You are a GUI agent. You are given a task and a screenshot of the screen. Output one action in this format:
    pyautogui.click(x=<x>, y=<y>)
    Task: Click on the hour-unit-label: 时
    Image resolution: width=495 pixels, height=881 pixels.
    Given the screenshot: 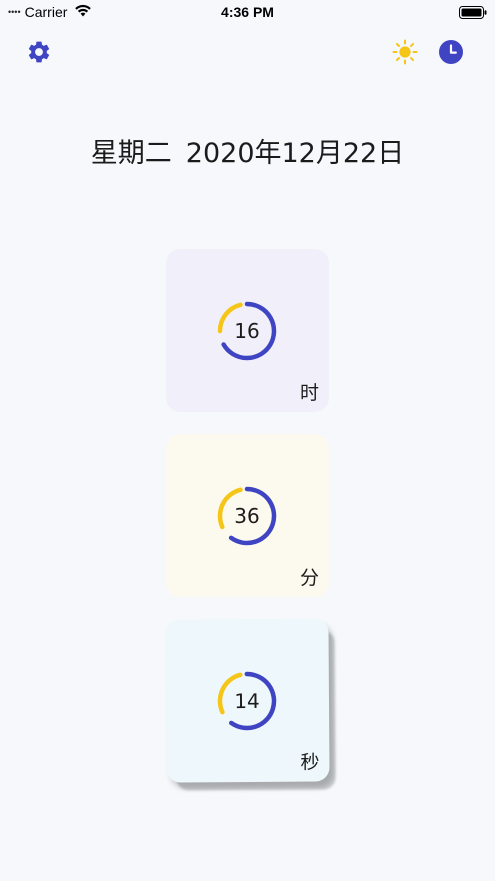 What is the action you would take?
    pyautogui.click(x=309, y=393)
    